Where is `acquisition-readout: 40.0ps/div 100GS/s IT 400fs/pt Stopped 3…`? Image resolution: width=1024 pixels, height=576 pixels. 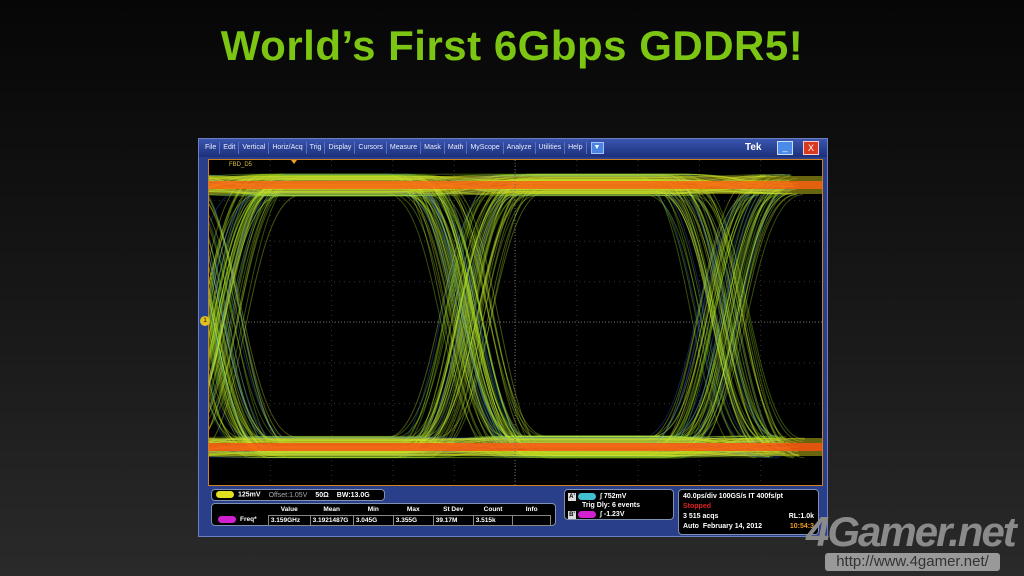
acquisition-readout: 40.0ps/div 100GS/s IT 400fs/pt Stopped 3… is located at coordinates (748, 512).